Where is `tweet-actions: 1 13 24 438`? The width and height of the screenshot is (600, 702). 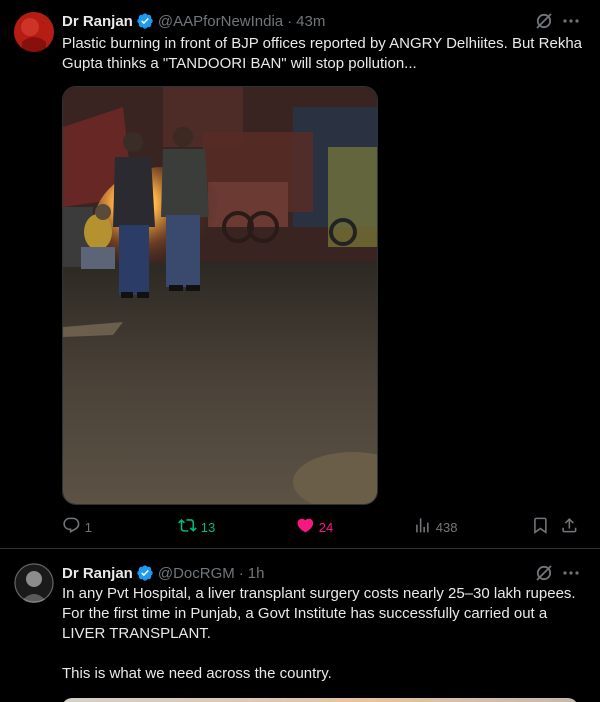
tweet-actions: 1 13 24 438 is located at coordinates (324, 527).